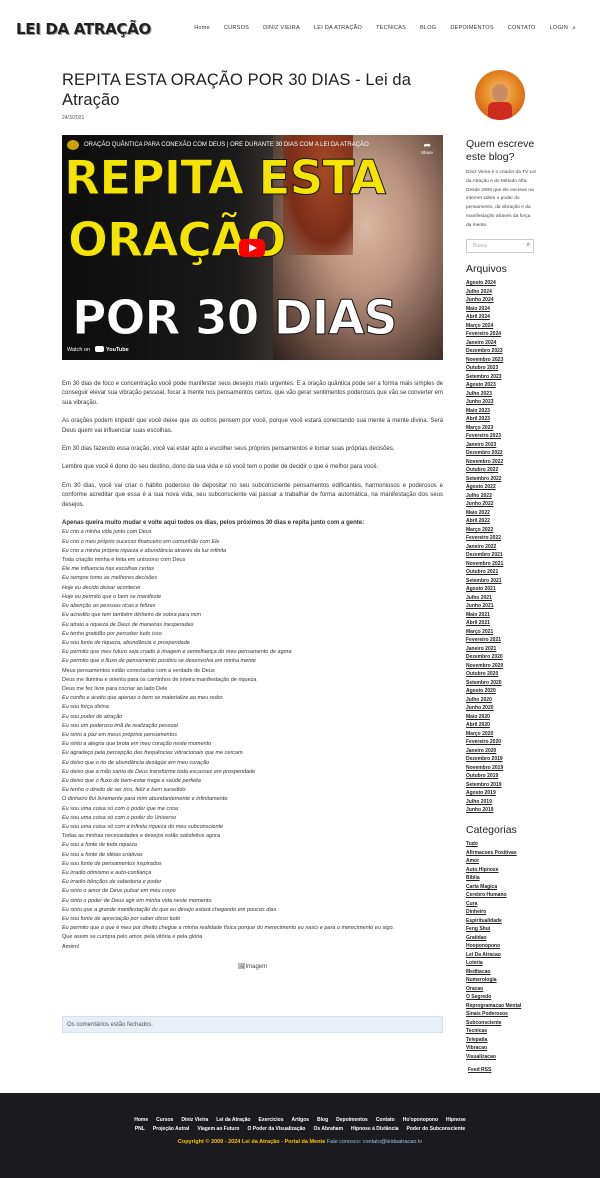 The width and height of the screenshot is (600, 1178). I want to click on archive-link: Março 2022, so click(479, 530).